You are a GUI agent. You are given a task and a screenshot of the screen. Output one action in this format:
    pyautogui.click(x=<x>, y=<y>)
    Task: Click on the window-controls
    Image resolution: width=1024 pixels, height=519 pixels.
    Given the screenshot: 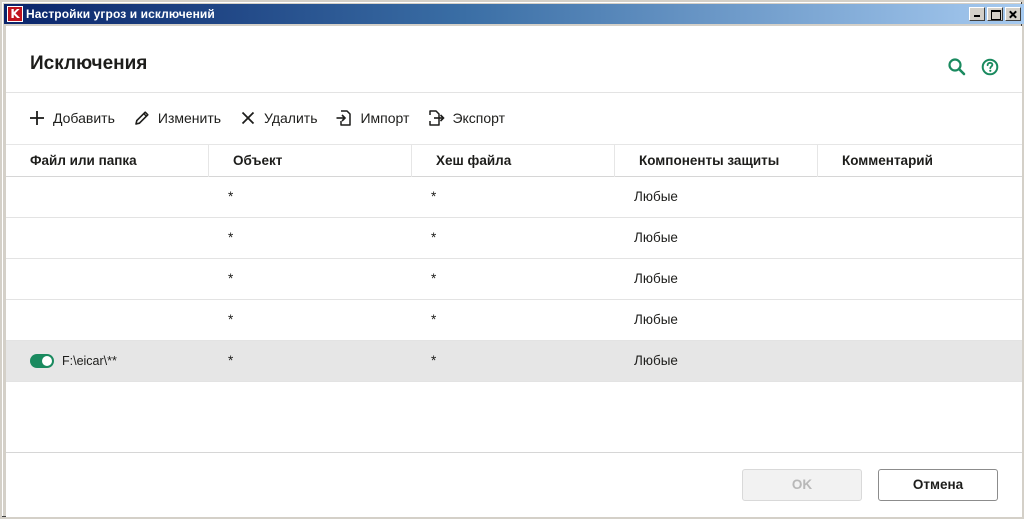 What is the action you would take?
    pyautogui.click(x=994, y=14)
    